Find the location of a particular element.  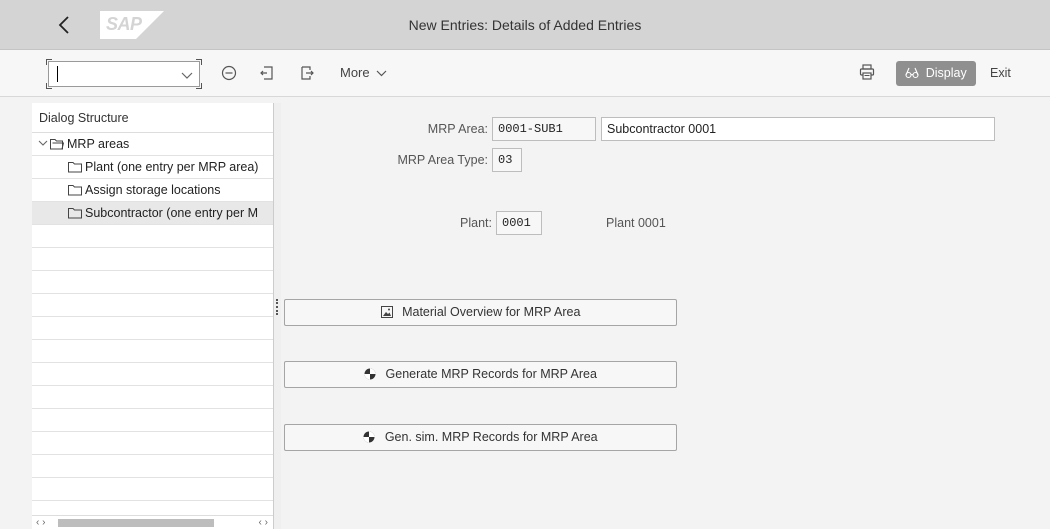

tree-item-mrp-areas: MRP areas is located at coordinates (152, 144).